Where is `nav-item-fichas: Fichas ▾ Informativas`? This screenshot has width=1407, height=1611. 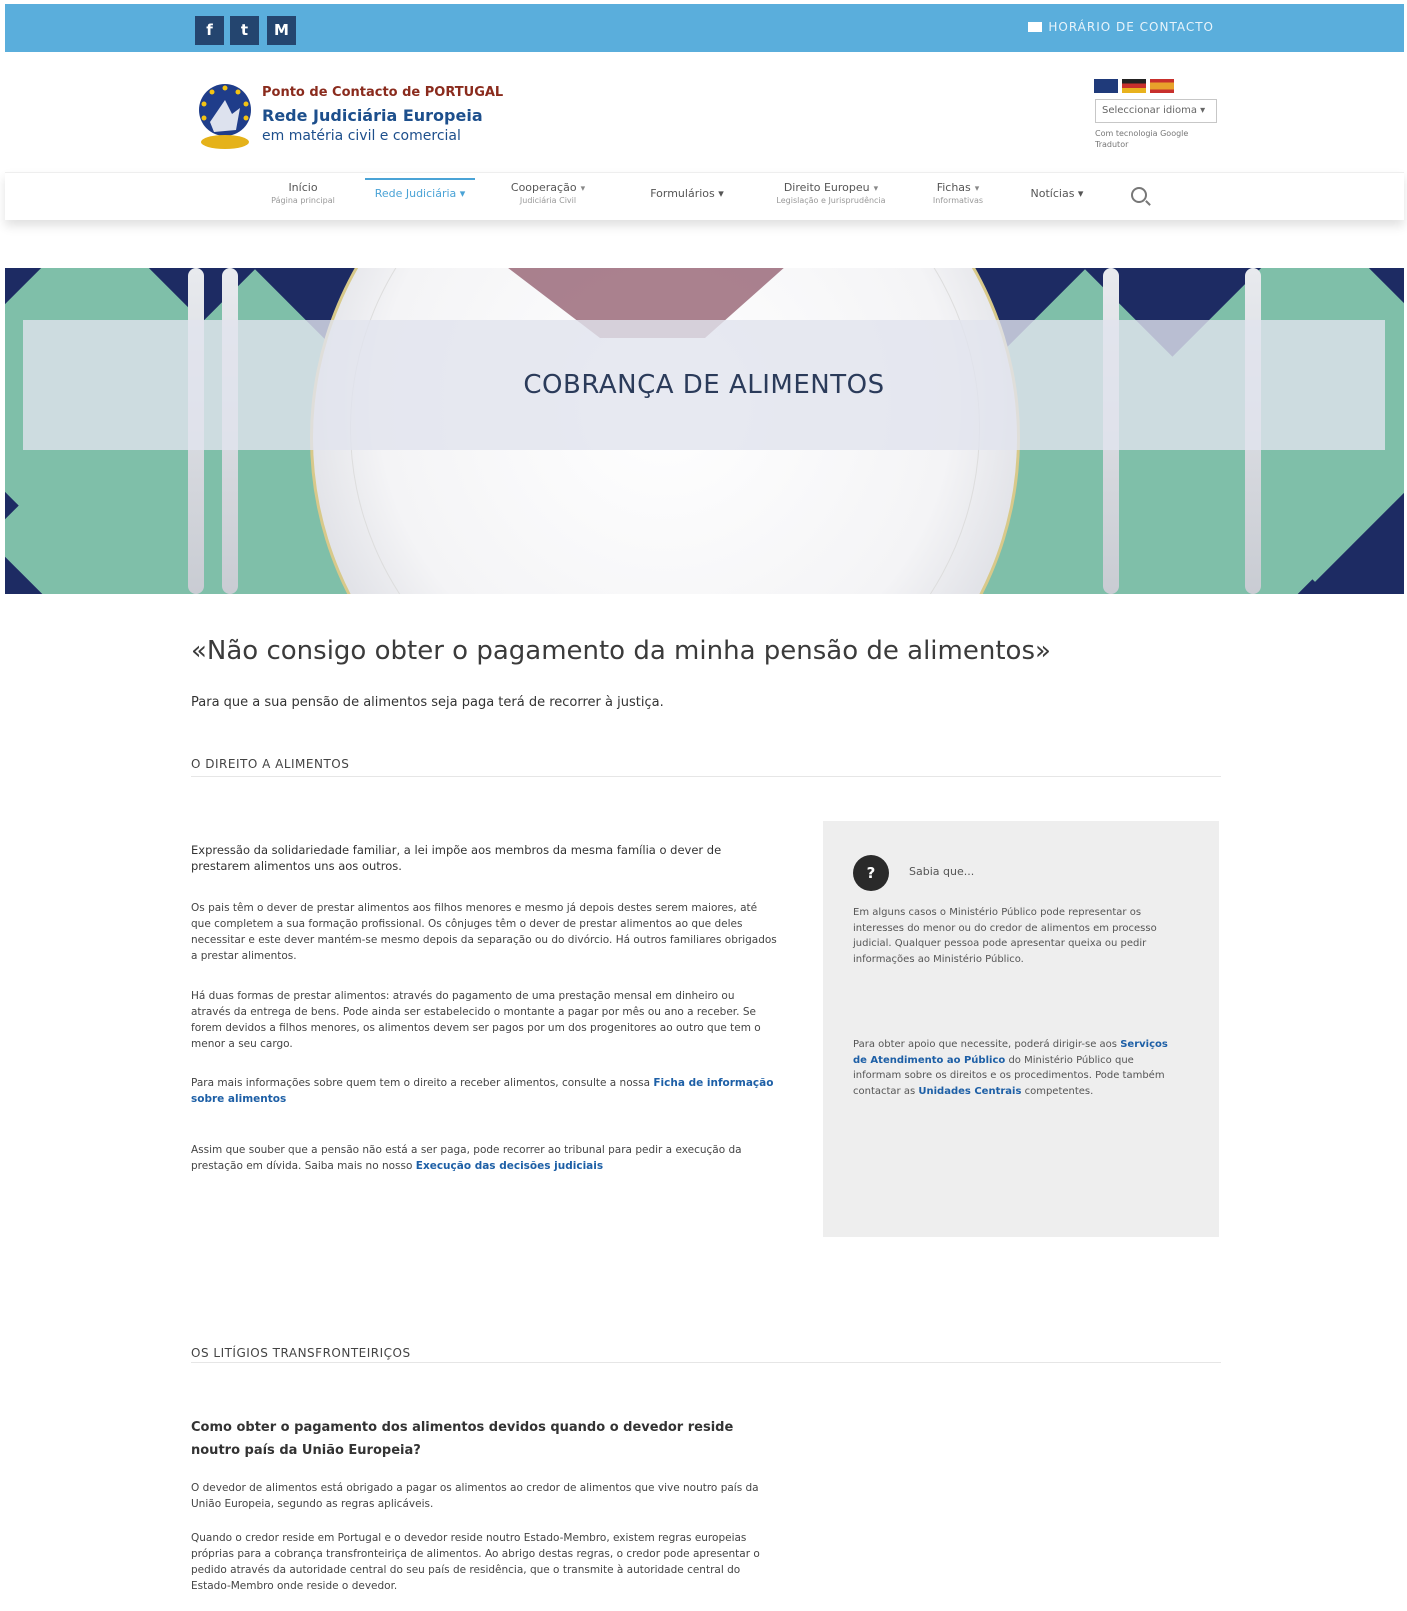 nav-item-fichas: Fichas ▾ Informativas is located at coordinates (958, 193).